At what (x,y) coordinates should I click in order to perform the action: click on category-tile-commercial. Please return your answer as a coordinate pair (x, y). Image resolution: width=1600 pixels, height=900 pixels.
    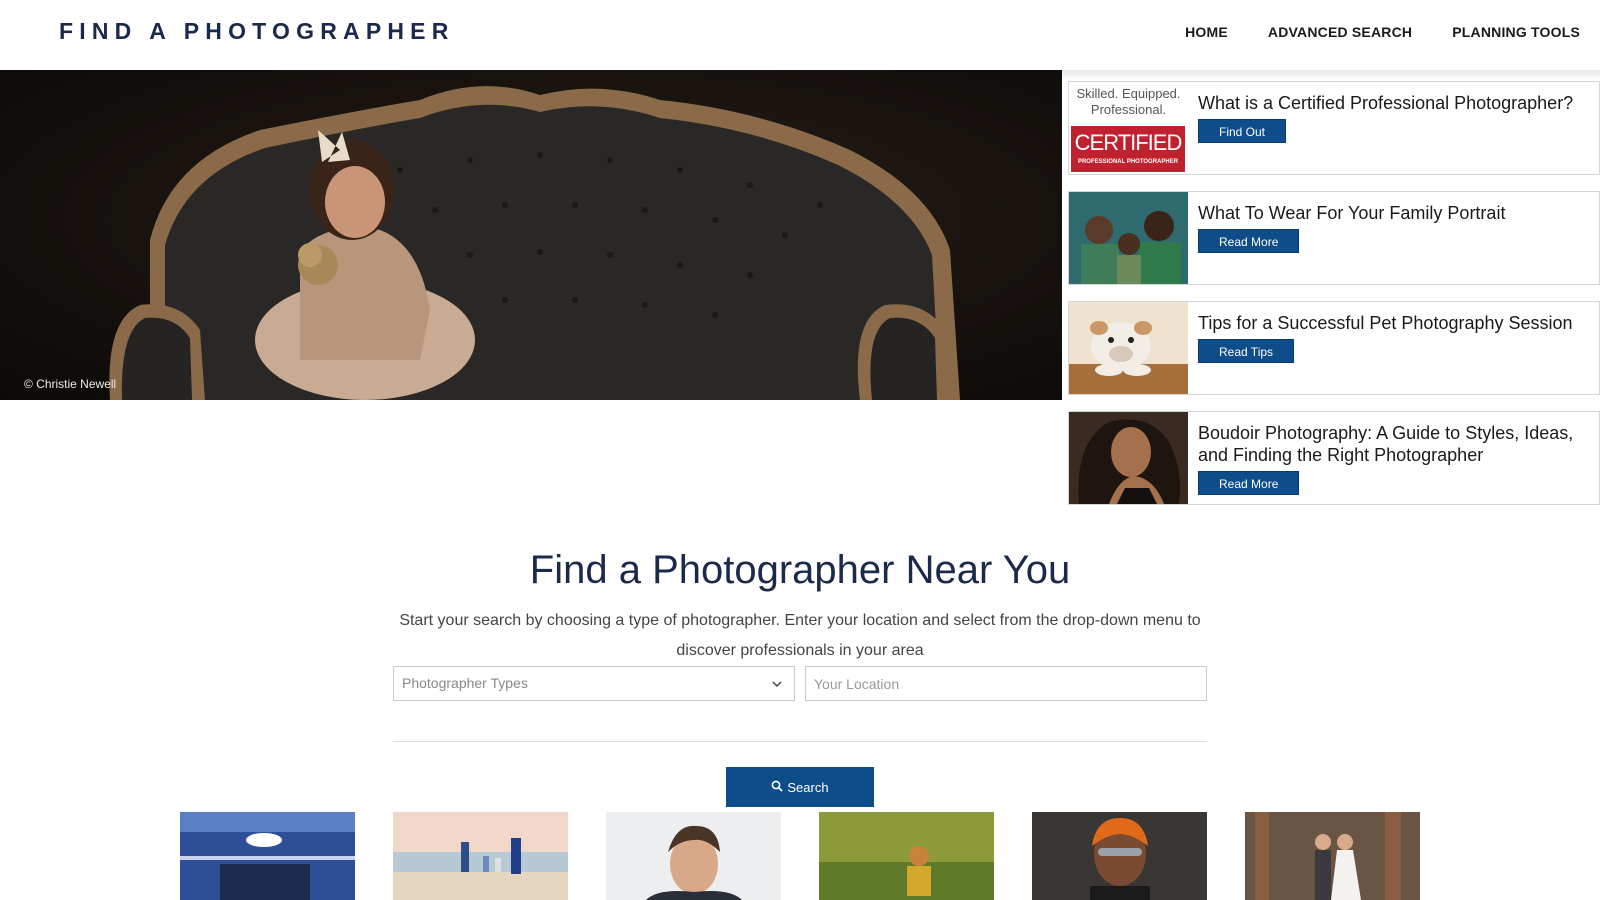
    Looking at the image, I should click on (267, 856).